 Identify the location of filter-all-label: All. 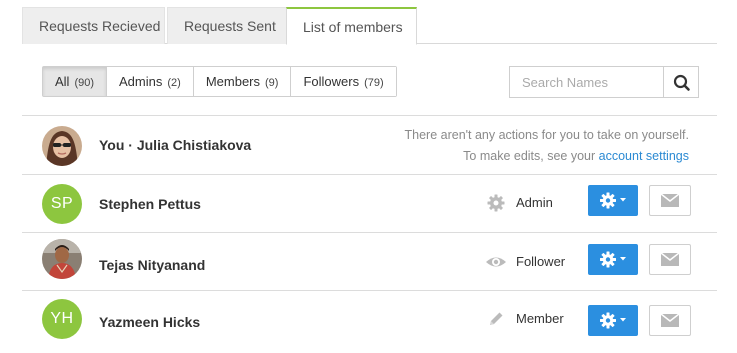
(62, 81).